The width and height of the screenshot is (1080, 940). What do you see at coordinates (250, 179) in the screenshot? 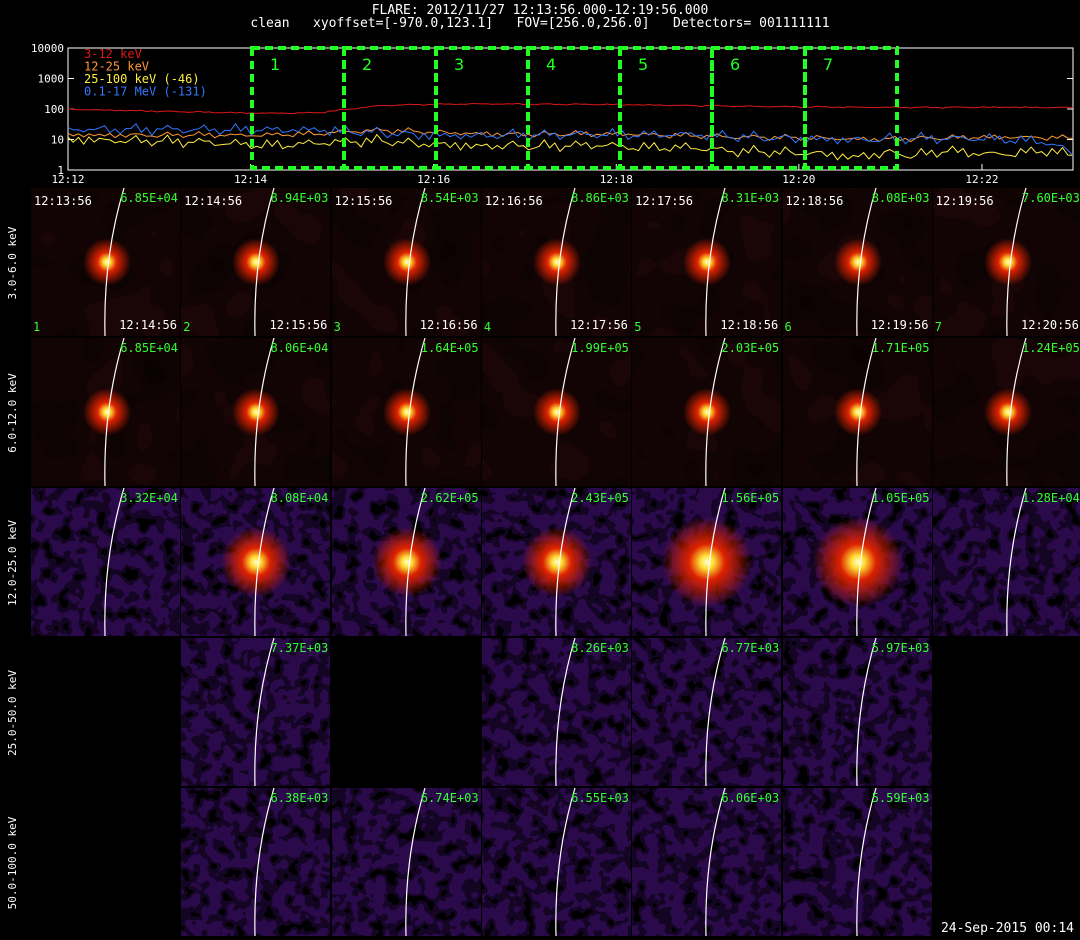
I see `x-tick-label: 12:14` at bounding box center [250, 179].